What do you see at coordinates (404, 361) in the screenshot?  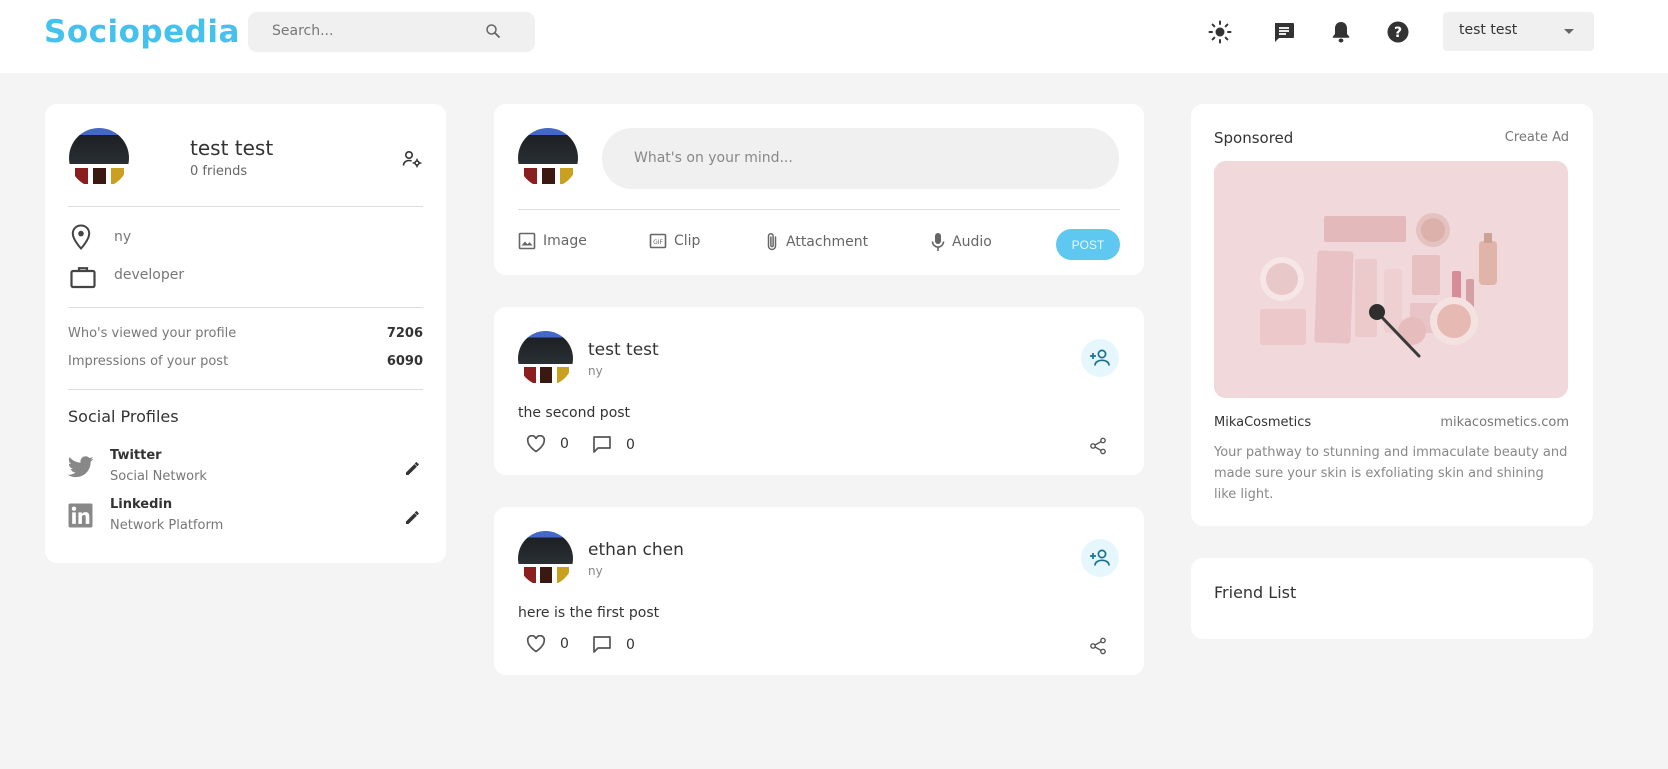 I see `stat-value: 6090` at bounding box center [404, 361].